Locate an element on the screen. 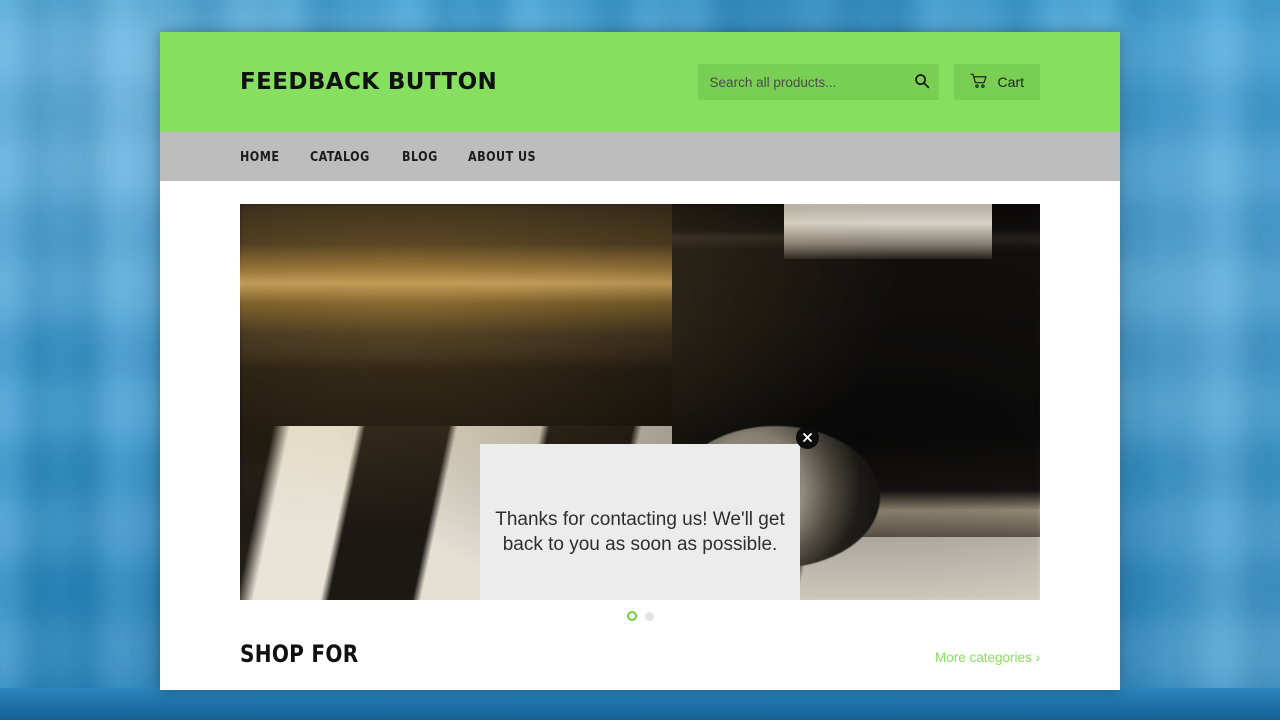  search-input is located at coordinates (801, 82).